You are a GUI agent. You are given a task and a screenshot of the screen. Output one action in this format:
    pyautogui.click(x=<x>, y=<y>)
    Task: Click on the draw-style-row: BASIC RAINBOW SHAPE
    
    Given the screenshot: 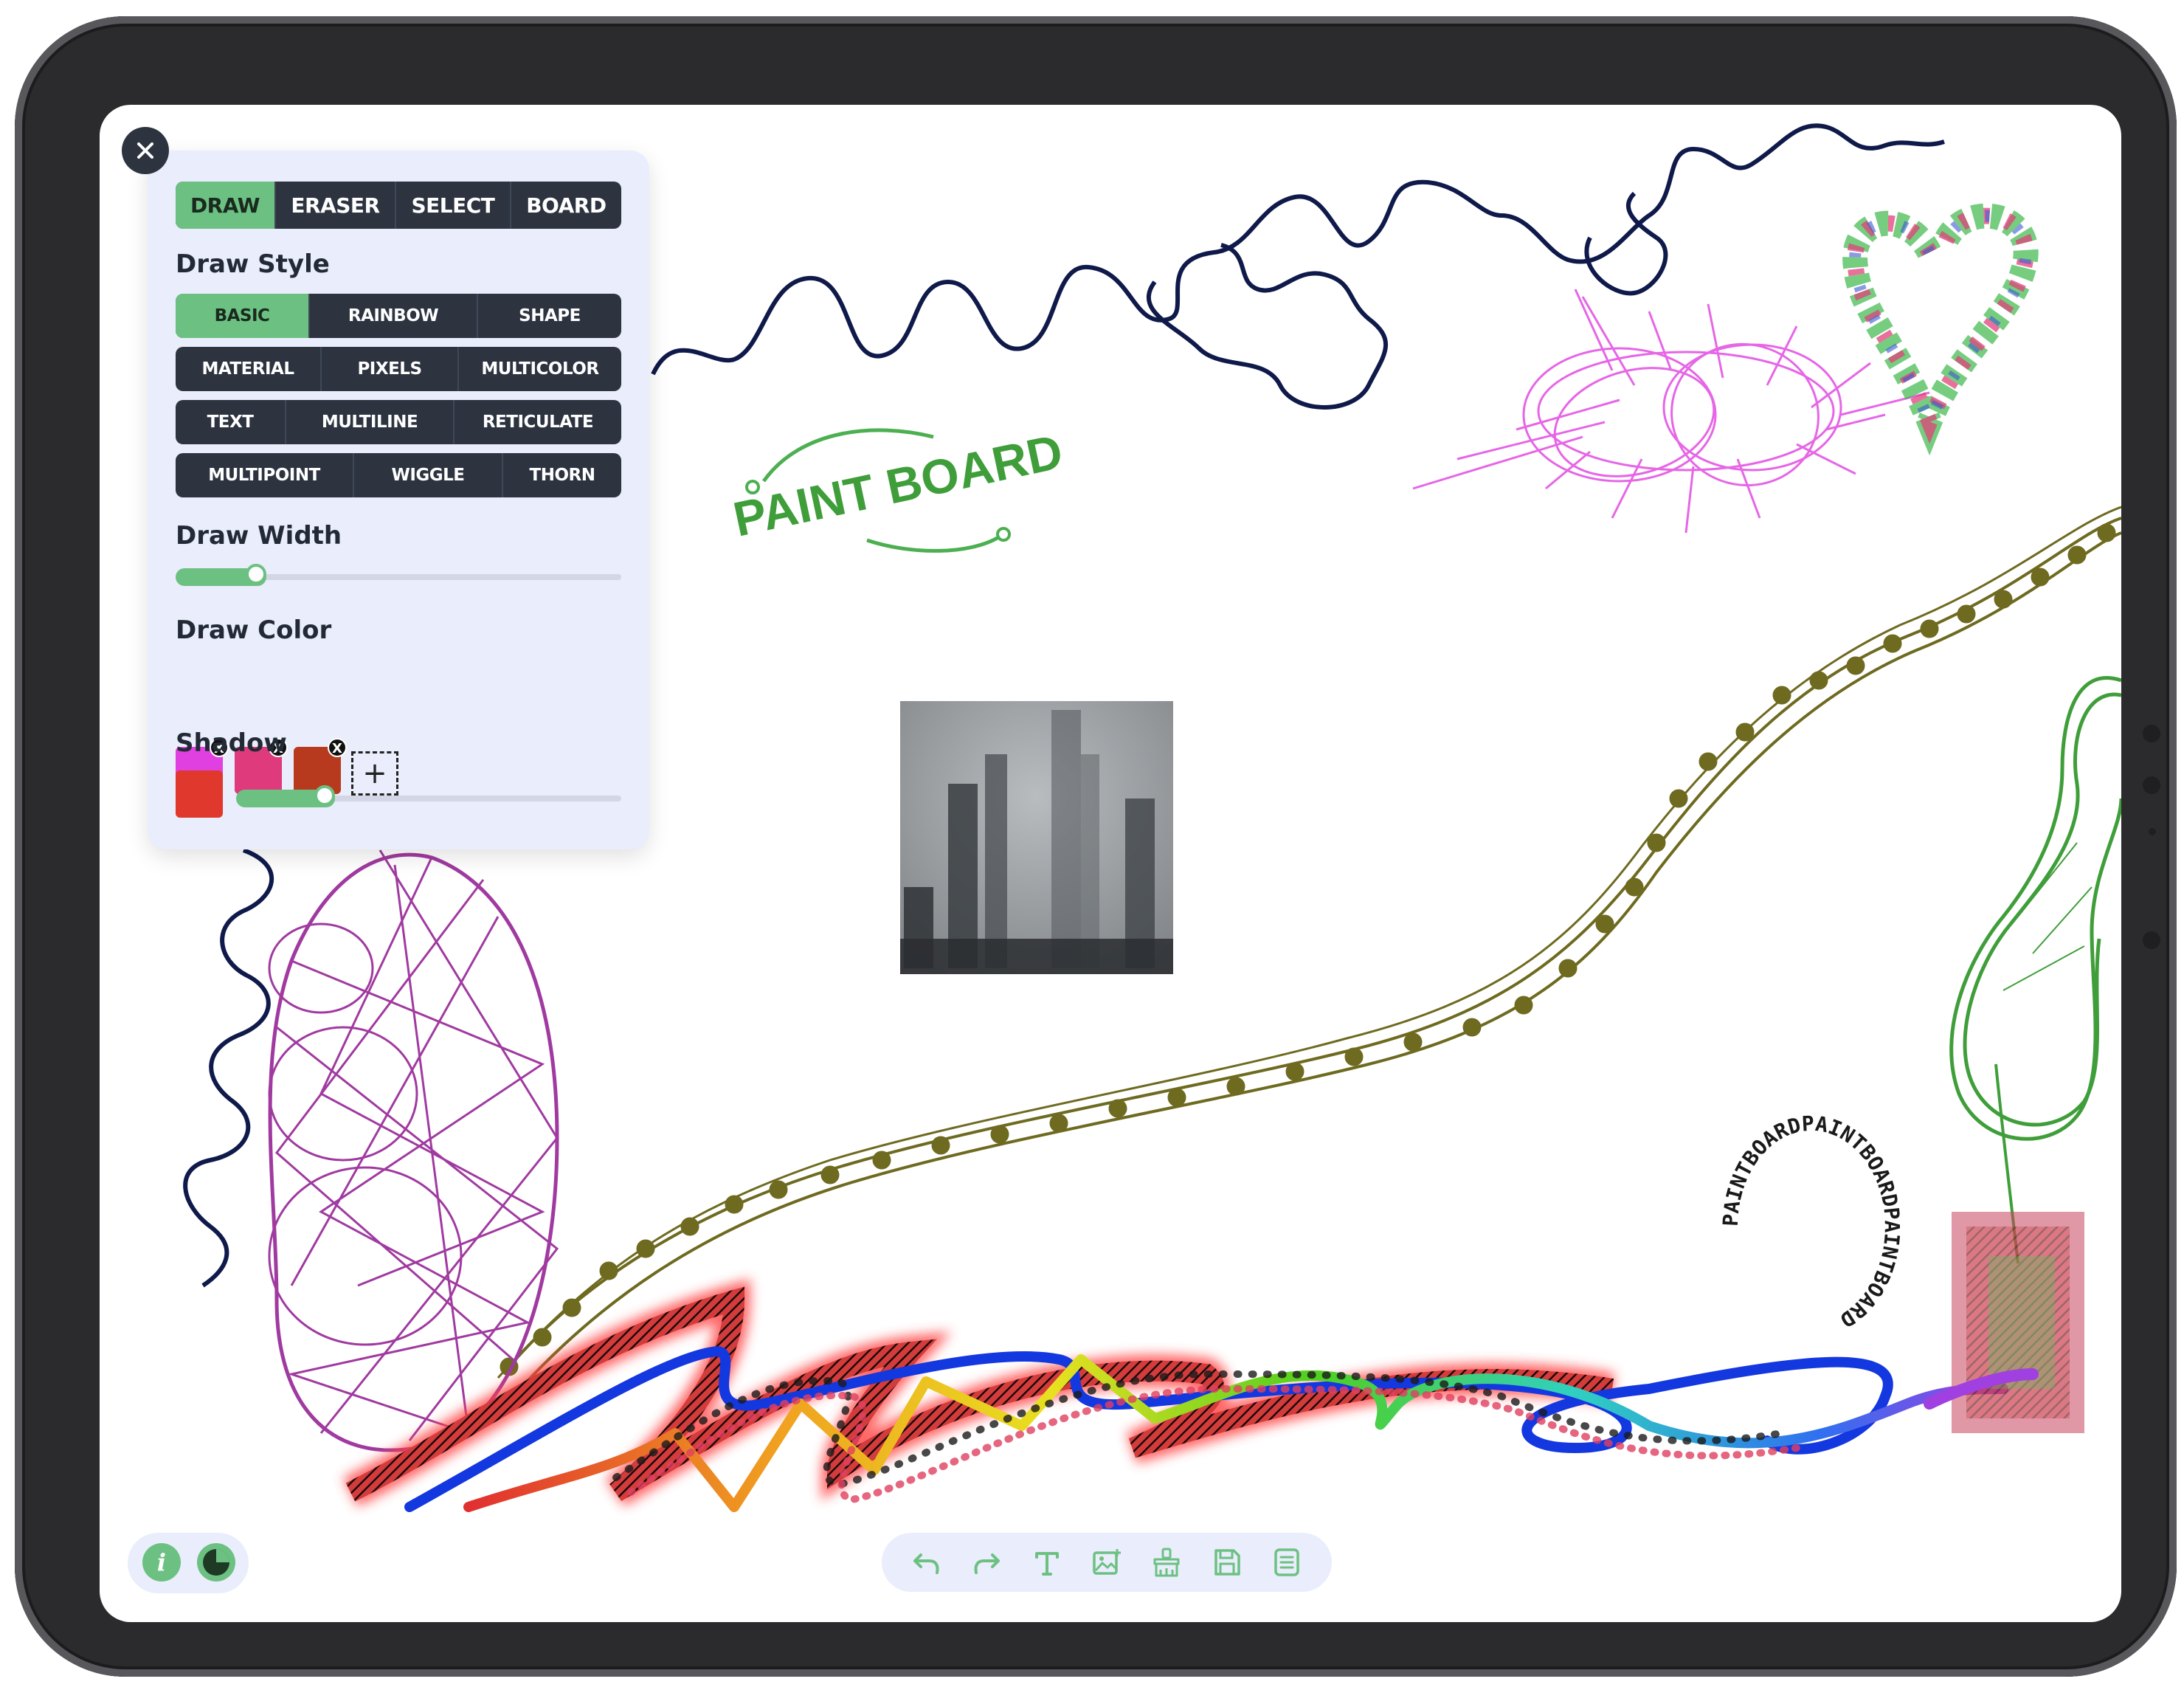 What is the action you would take?
    pyautogui.click(x=399, y=316)
    